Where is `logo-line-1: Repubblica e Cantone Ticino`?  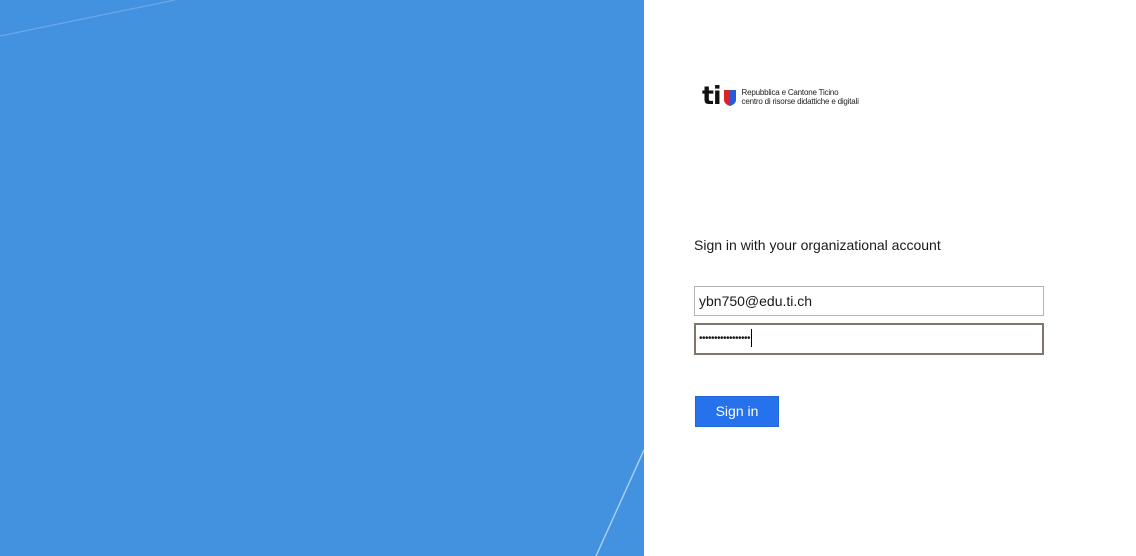
logo-line-1: Repubblica e Cantone Ticino is located at coordinates (790, 92).